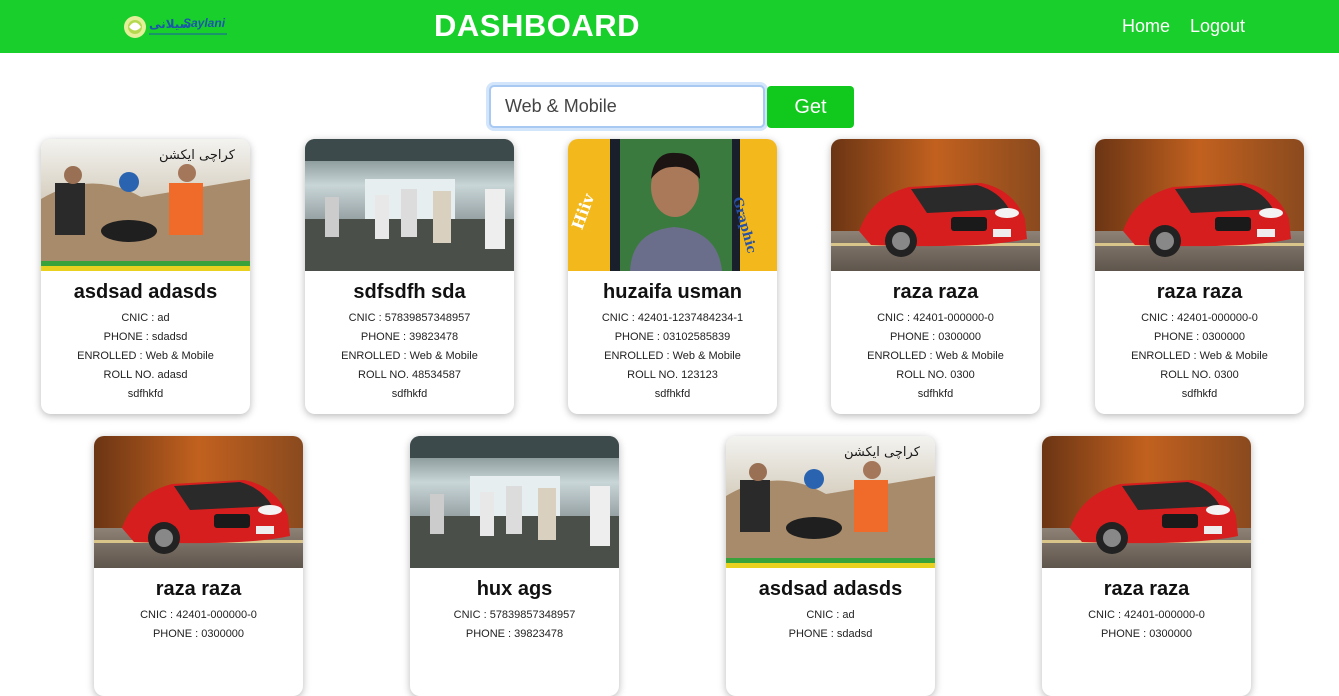 This screenshot has width=1339, height=696. Describe the element at coordinates (409, 292) in the screenshot. I see `student-name: sdfsdfh sda` at that location.